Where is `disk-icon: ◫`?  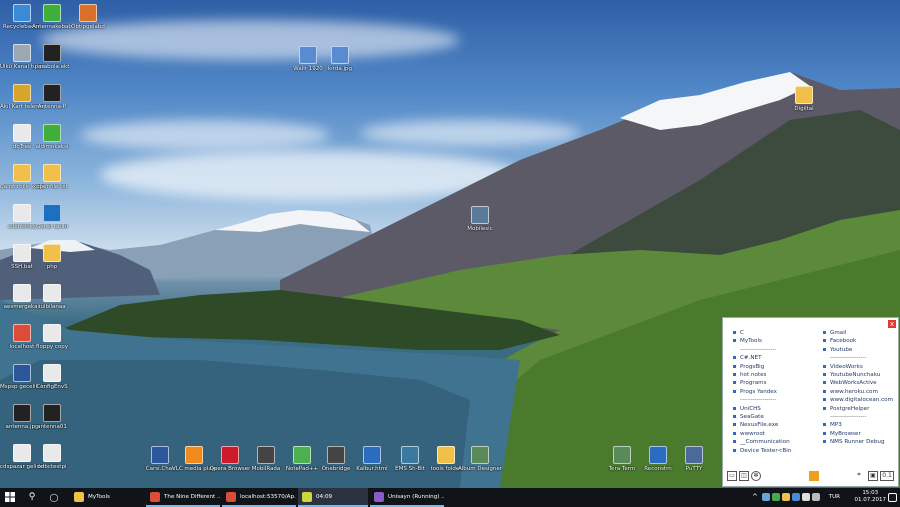
disk-icon: ◫ is located at coordinates (744, 476).